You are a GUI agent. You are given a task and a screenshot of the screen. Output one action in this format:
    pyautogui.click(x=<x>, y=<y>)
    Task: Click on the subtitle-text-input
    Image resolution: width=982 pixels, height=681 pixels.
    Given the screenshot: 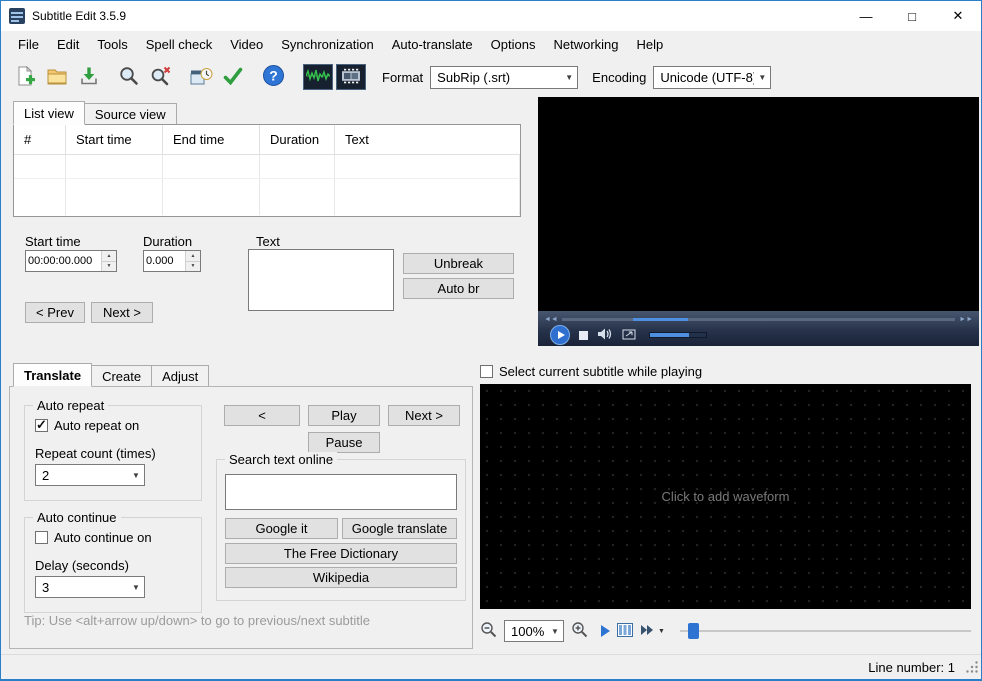 What is the action you would take?
    pyautogui.click(x=321, y=280)
    